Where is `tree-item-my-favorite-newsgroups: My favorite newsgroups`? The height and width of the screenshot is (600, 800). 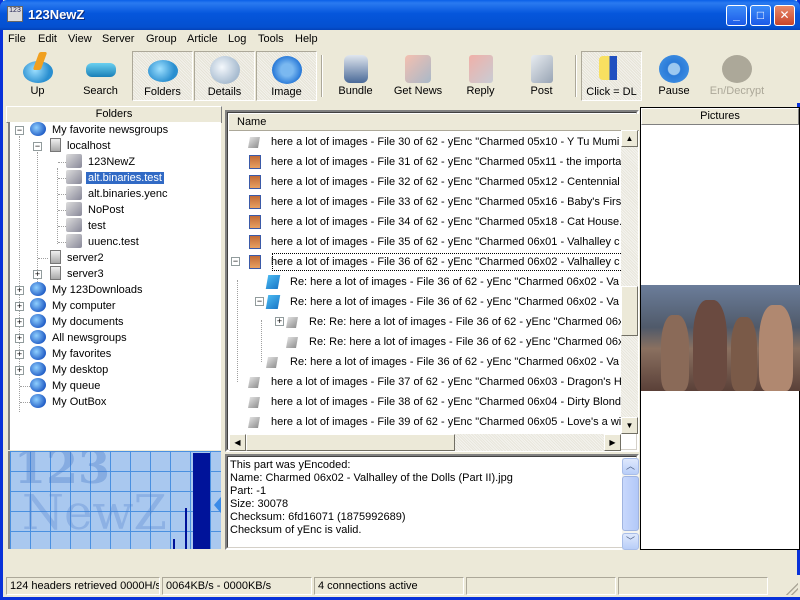
tree-item-my-favorite-newsgroups: My favorite newsgroups is located at coordinates (100, 130).